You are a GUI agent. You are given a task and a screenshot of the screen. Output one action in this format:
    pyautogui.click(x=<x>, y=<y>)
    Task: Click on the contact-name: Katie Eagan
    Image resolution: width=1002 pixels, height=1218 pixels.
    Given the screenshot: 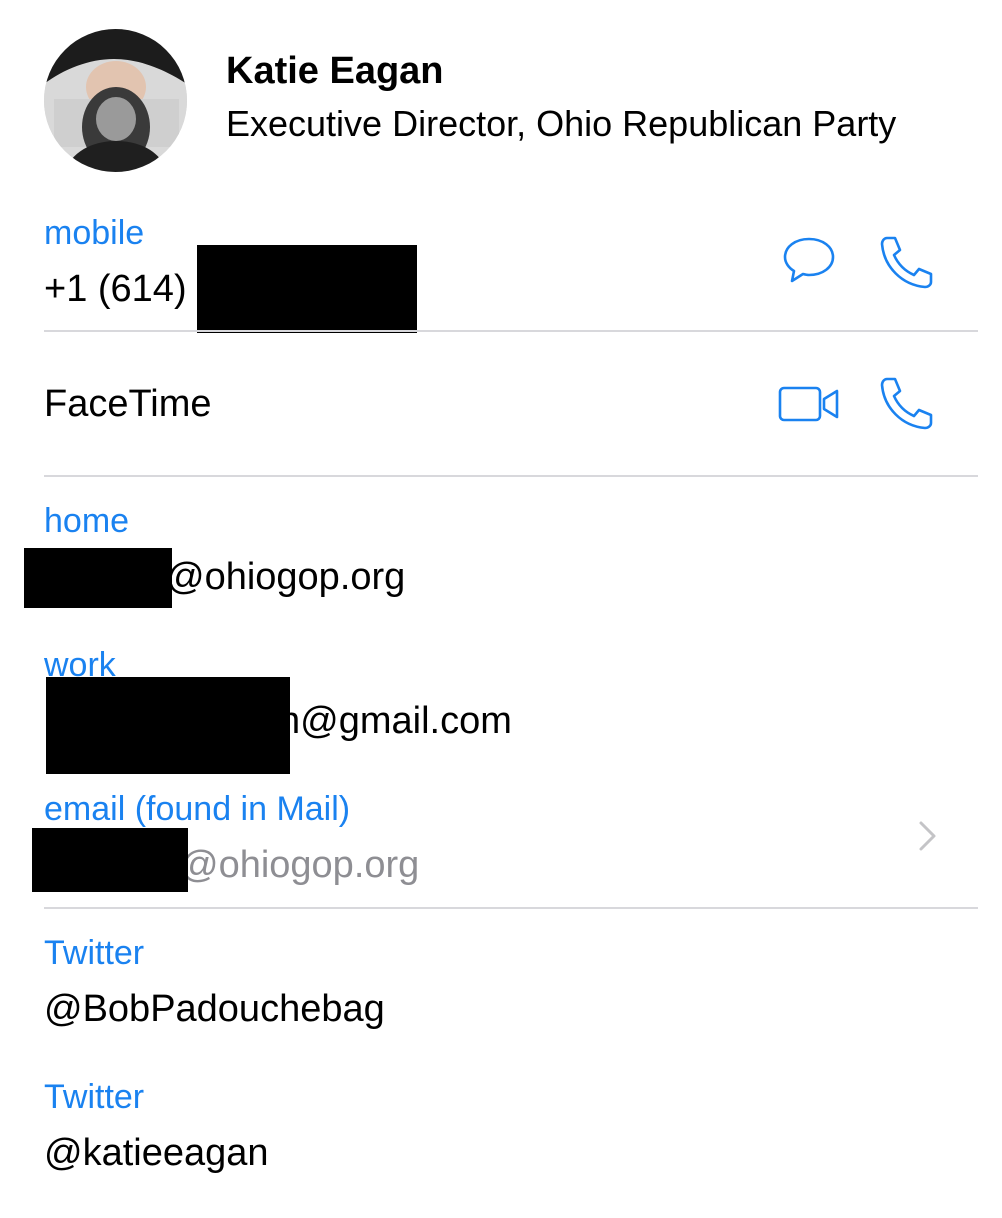 What is the action you would take?
    pyautogui.click(x=335, y=71)
    